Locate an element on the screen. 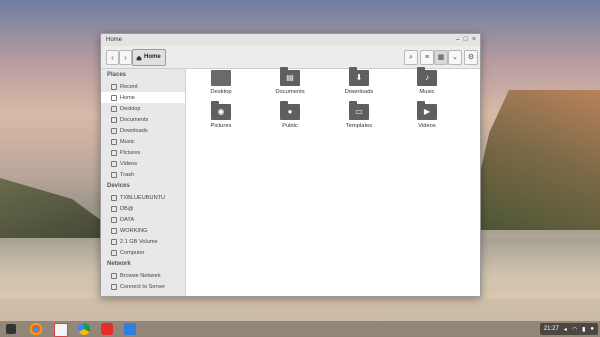 The width and height of the screenshot is (600, 337). sidebar-item-label: Trash is located at coordinates (127, 174).